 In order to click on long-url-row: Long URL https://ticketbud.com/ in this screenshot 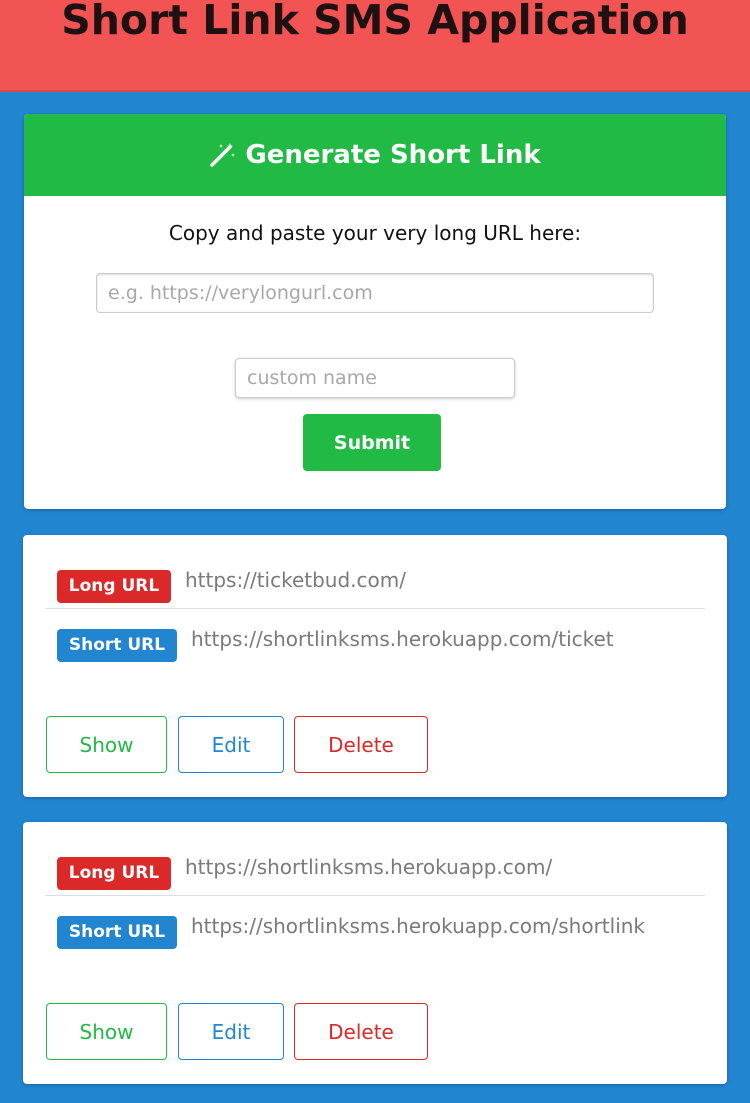, I will do `click(375, 585)`.